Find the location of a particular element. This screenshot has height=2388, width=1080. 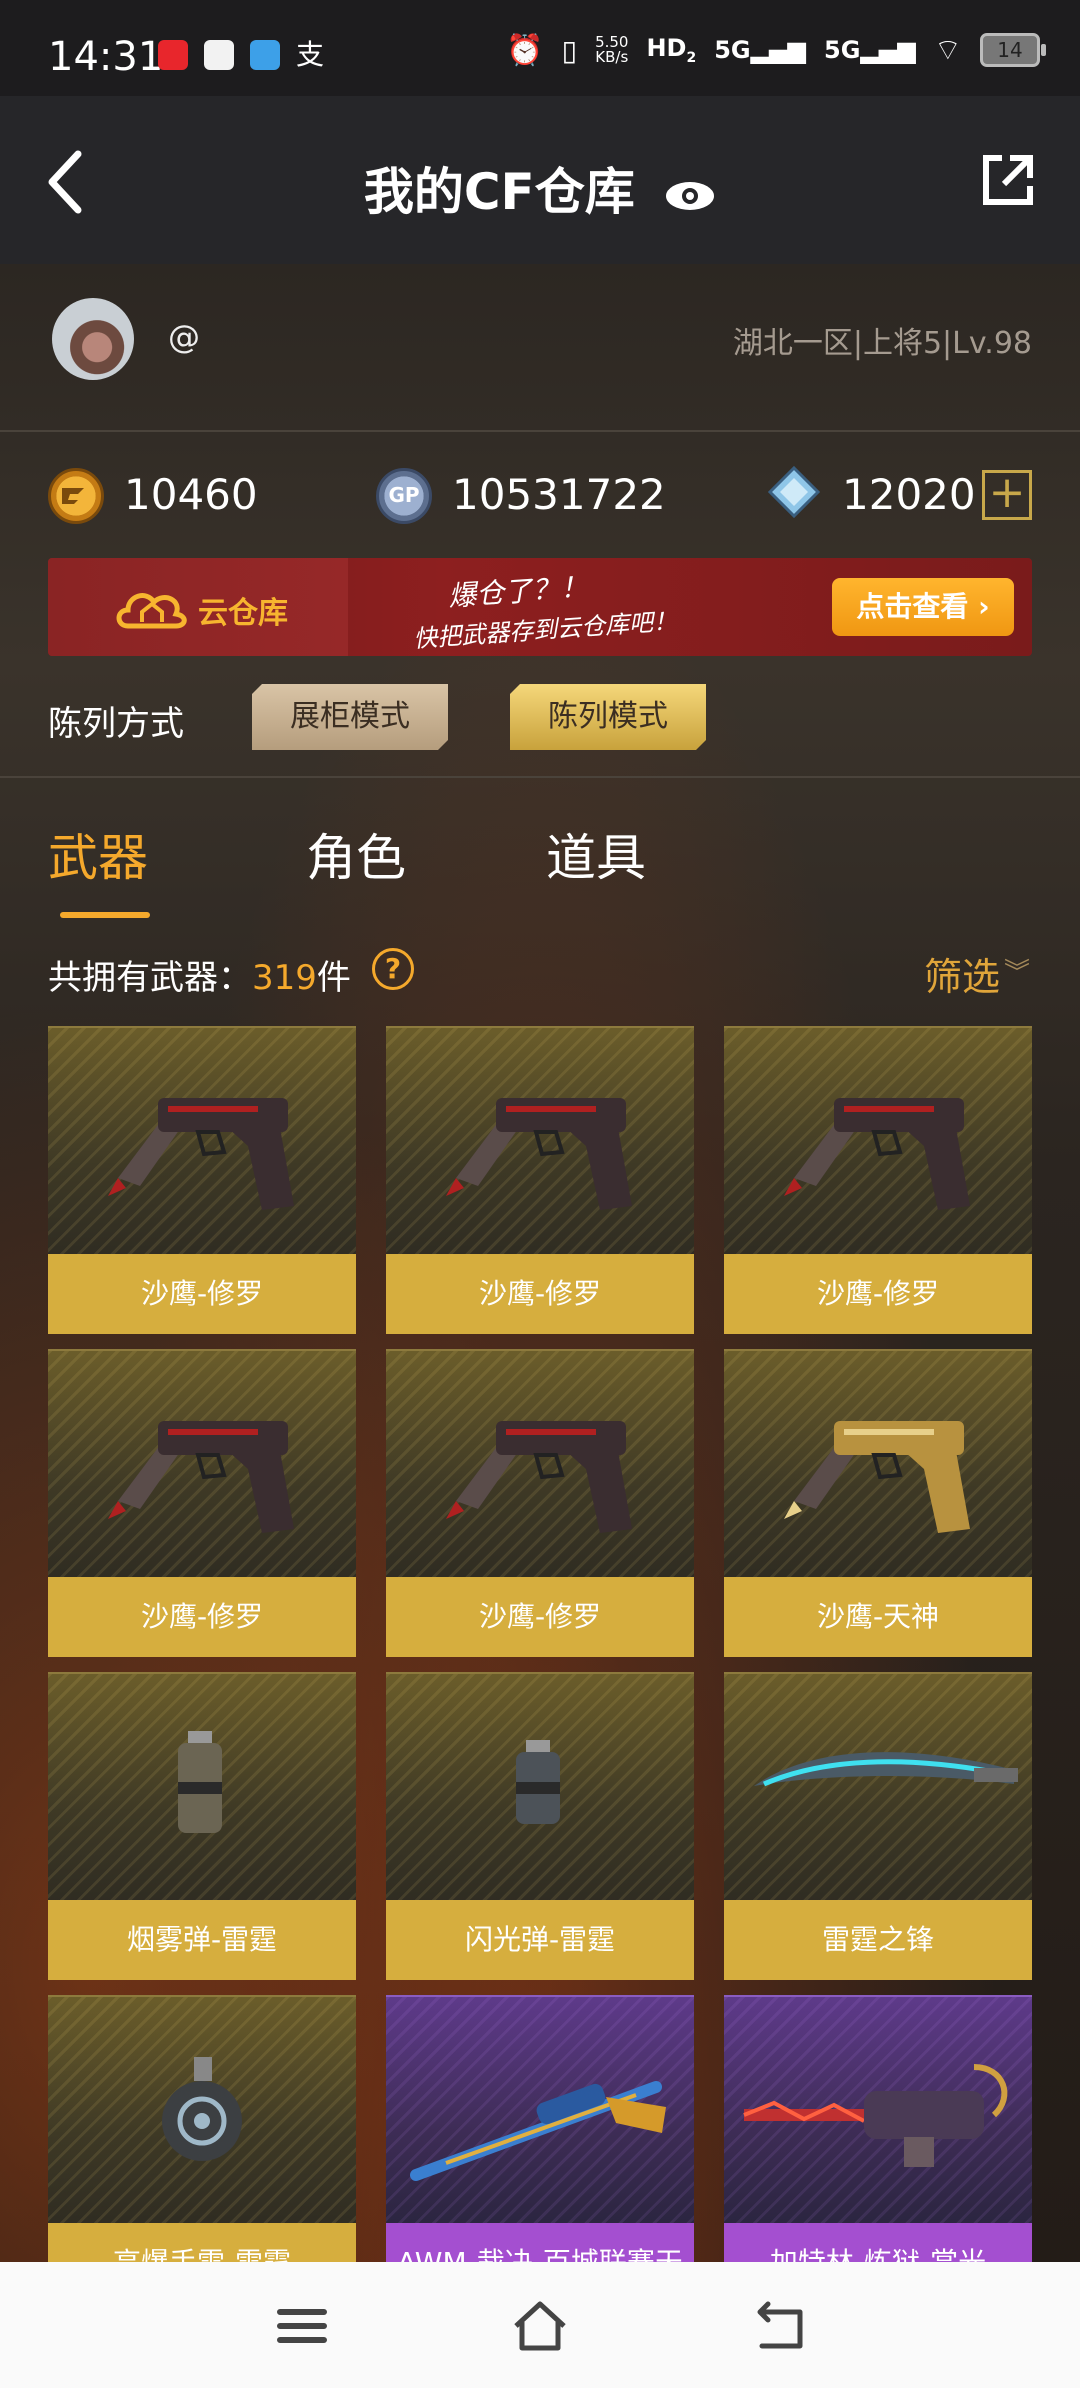

blade-icon is located at coordinates (886, 1769).